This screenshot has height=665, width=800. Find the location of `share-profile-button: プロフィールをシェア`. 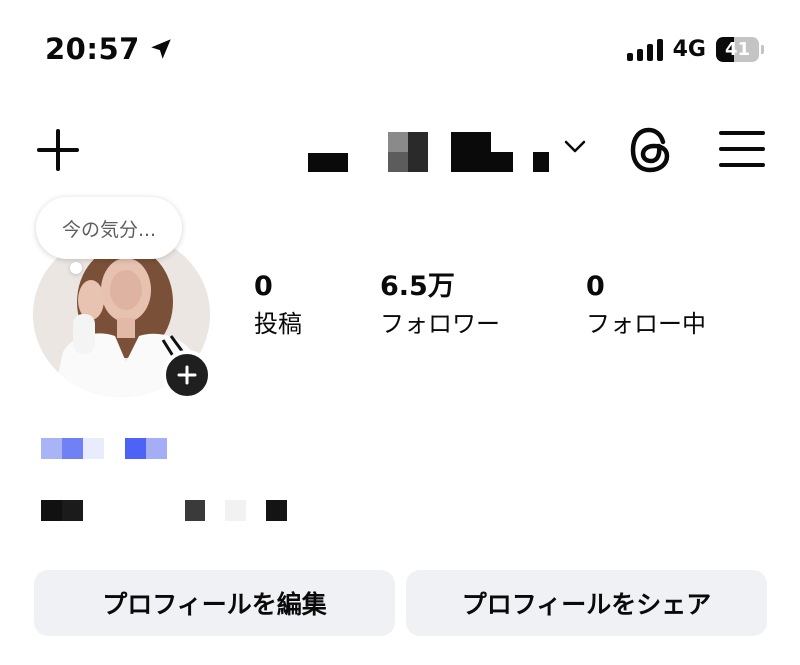

share-profile-button: プロフィールをシェア is located at coordinates (586, 603).